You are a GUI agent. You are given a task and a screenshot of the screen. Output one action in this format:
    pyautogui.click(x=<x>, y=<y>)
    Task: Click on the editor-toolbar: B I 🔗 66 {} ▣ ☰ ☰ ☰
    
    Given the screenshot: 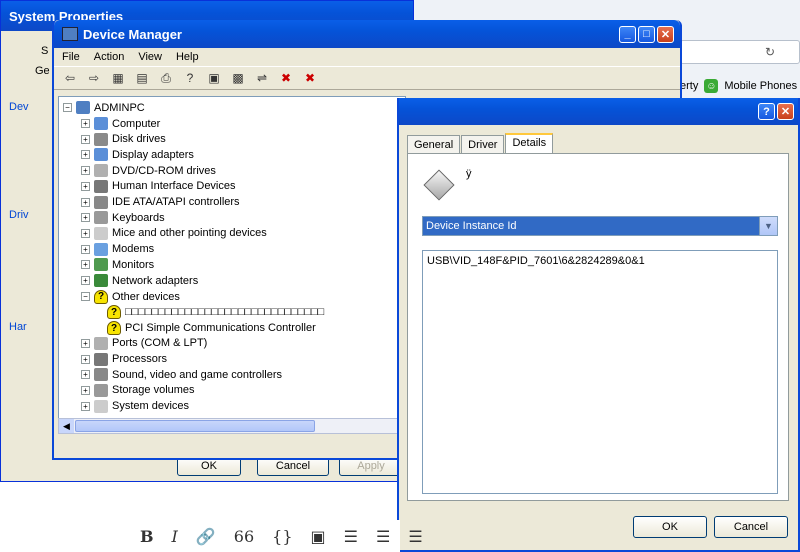 What is the action you would take?
    pyautogui.click(x=271, y=536)
    